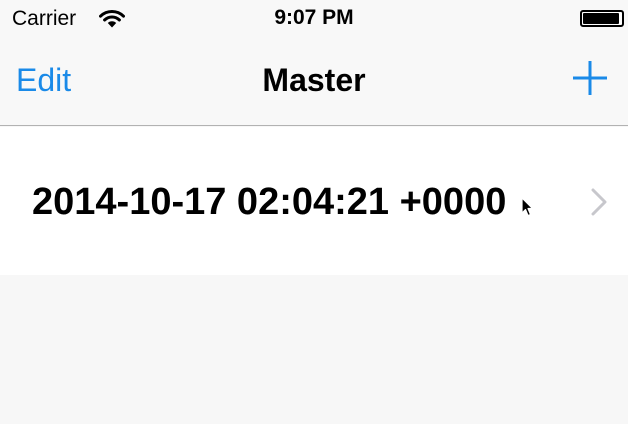  Describe the element at coordinates (314, 80) in the screenshot. I see `page-title: Master` at that location.